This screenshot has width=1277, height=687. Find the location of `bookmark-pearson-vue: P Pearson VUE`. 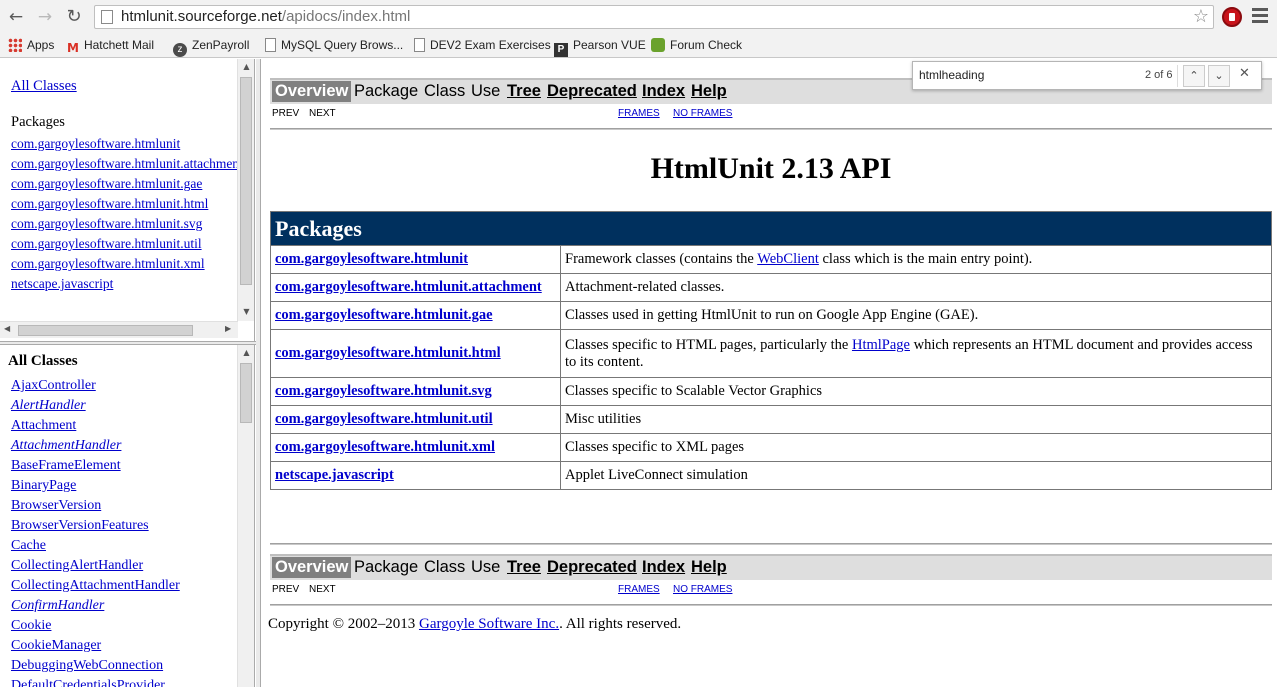

bookmark-pearson-vue: P Pearson VUE is located at coordinates (600, 47).